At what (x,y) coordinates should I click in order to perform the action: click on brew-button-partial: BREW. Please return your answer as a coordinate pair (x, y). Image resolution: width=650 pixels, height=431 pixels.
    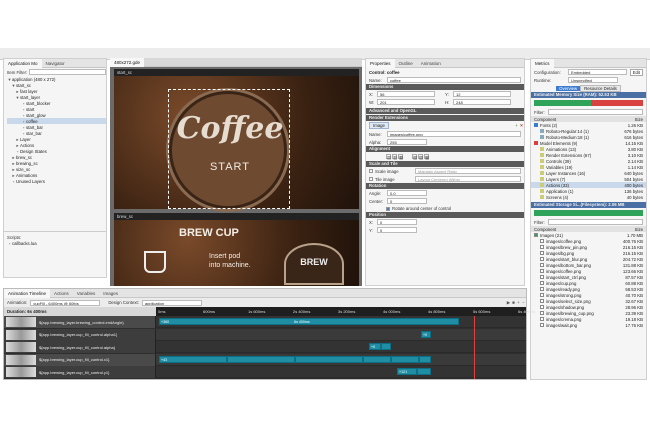
    Looking at the image, I should click on (314, 264).